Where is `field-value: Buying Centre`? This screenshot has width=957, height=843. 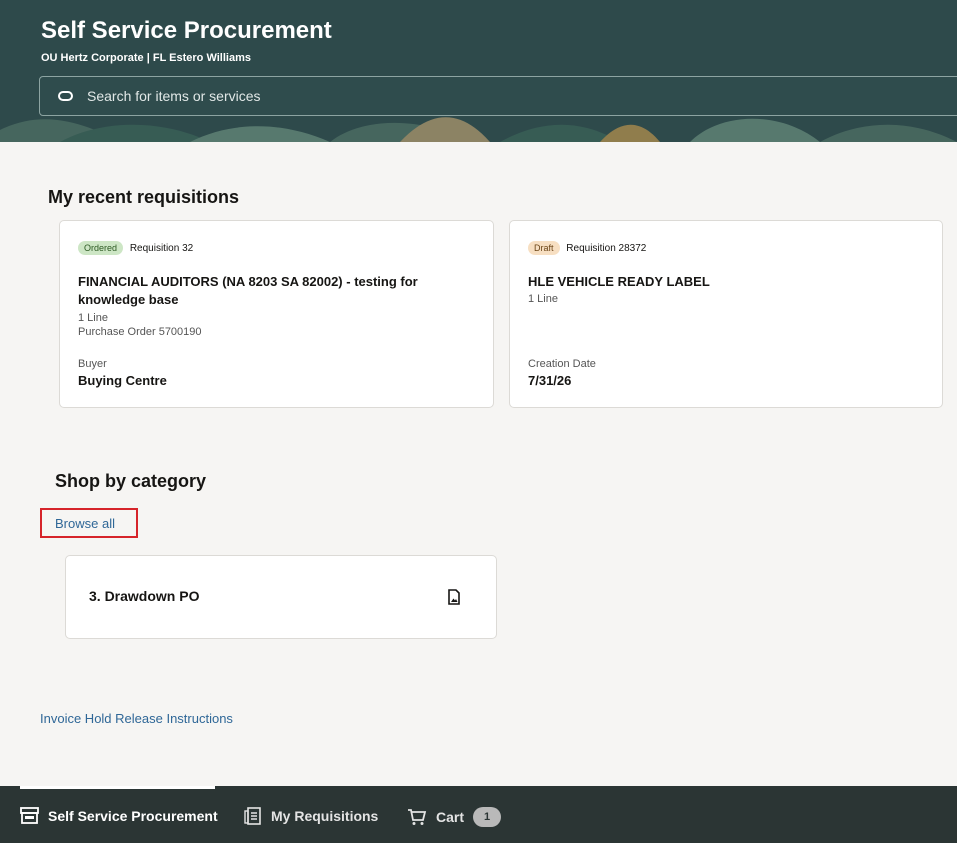 field-value: Buying Centre is located at coordinates (122, 380).